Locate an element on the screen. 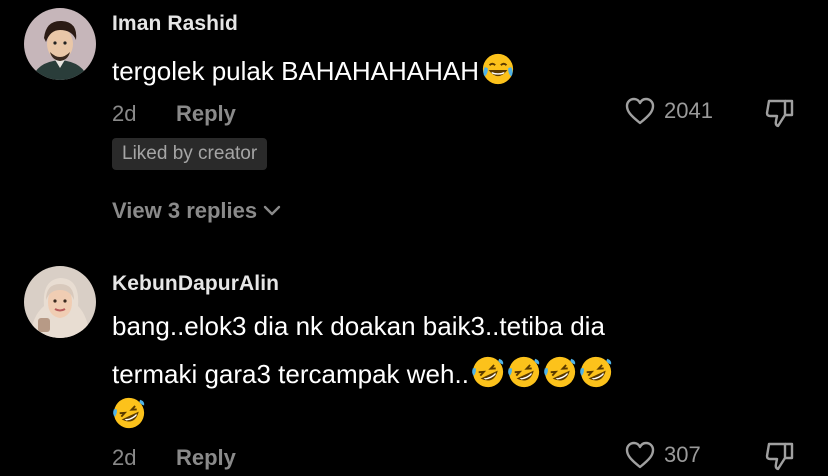  joy-emoji-icon is located at coordinates (498, 69).